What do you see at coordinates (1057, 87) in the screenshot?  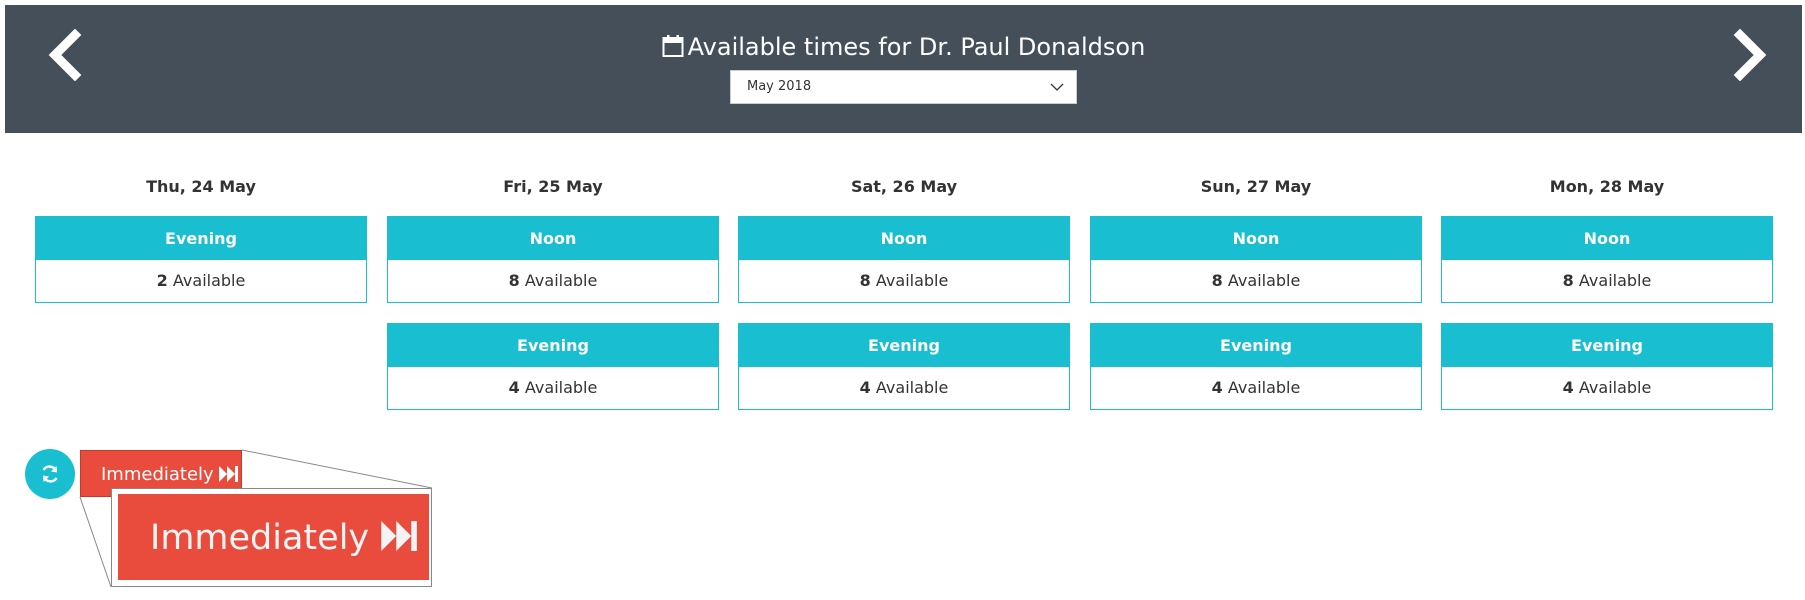 I see `chevron-down-icon` at bounding box center [1057, 87].